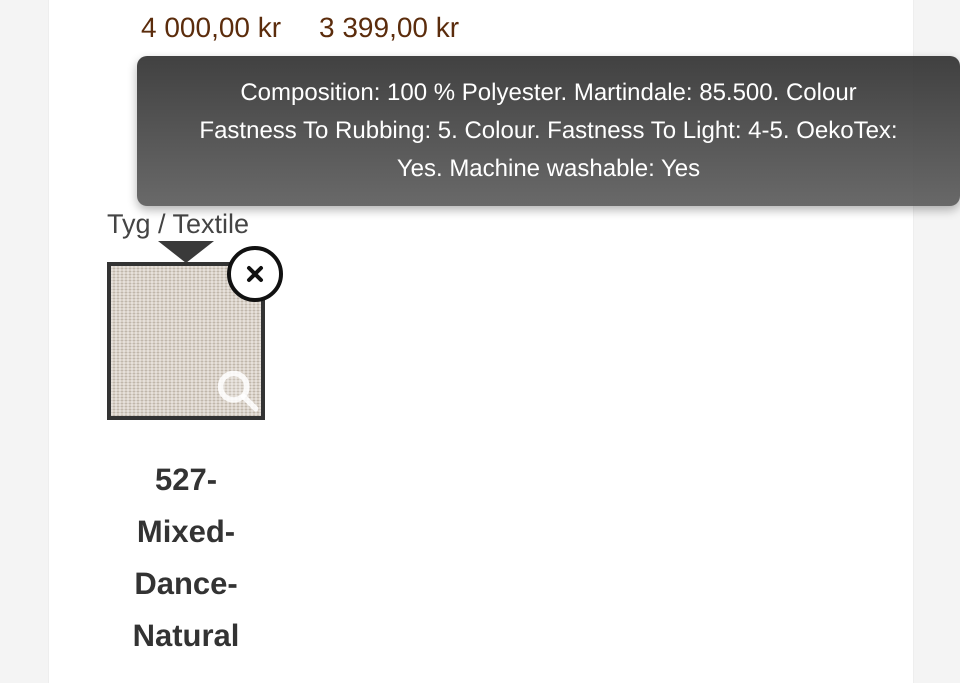  What do you see at coordinates (389, 28) in the screenshot?
I see `price: 3 399,00 kr` at bounding box center [389, 28].